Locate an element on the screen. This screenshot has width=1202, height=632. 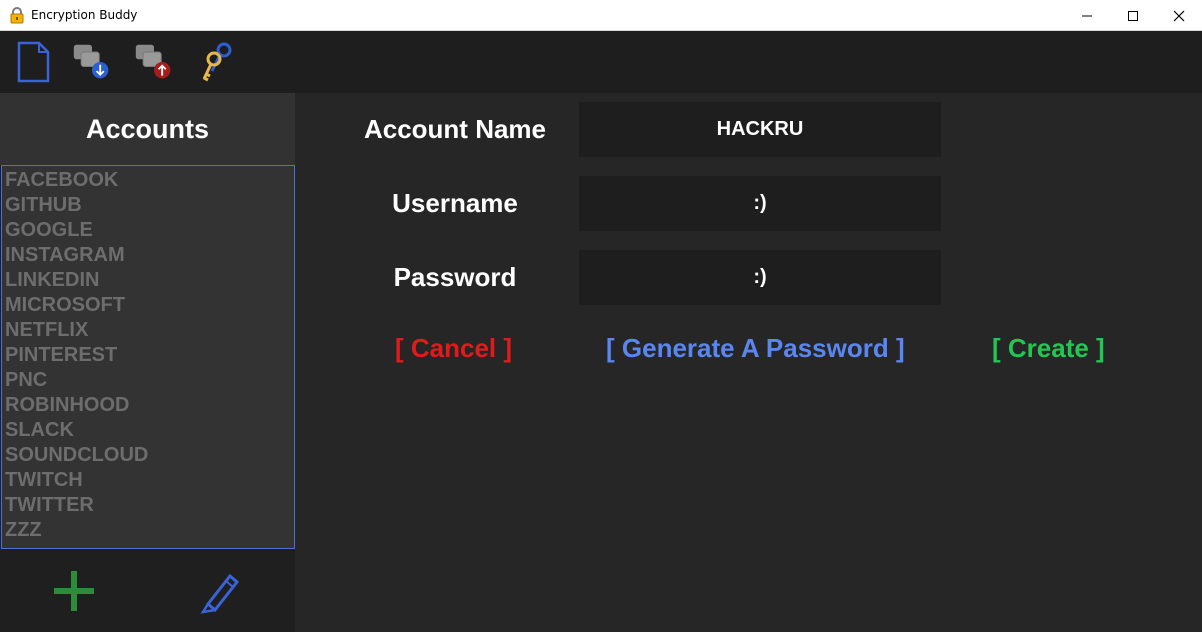
import-icon is located at coordinates (91, 61).